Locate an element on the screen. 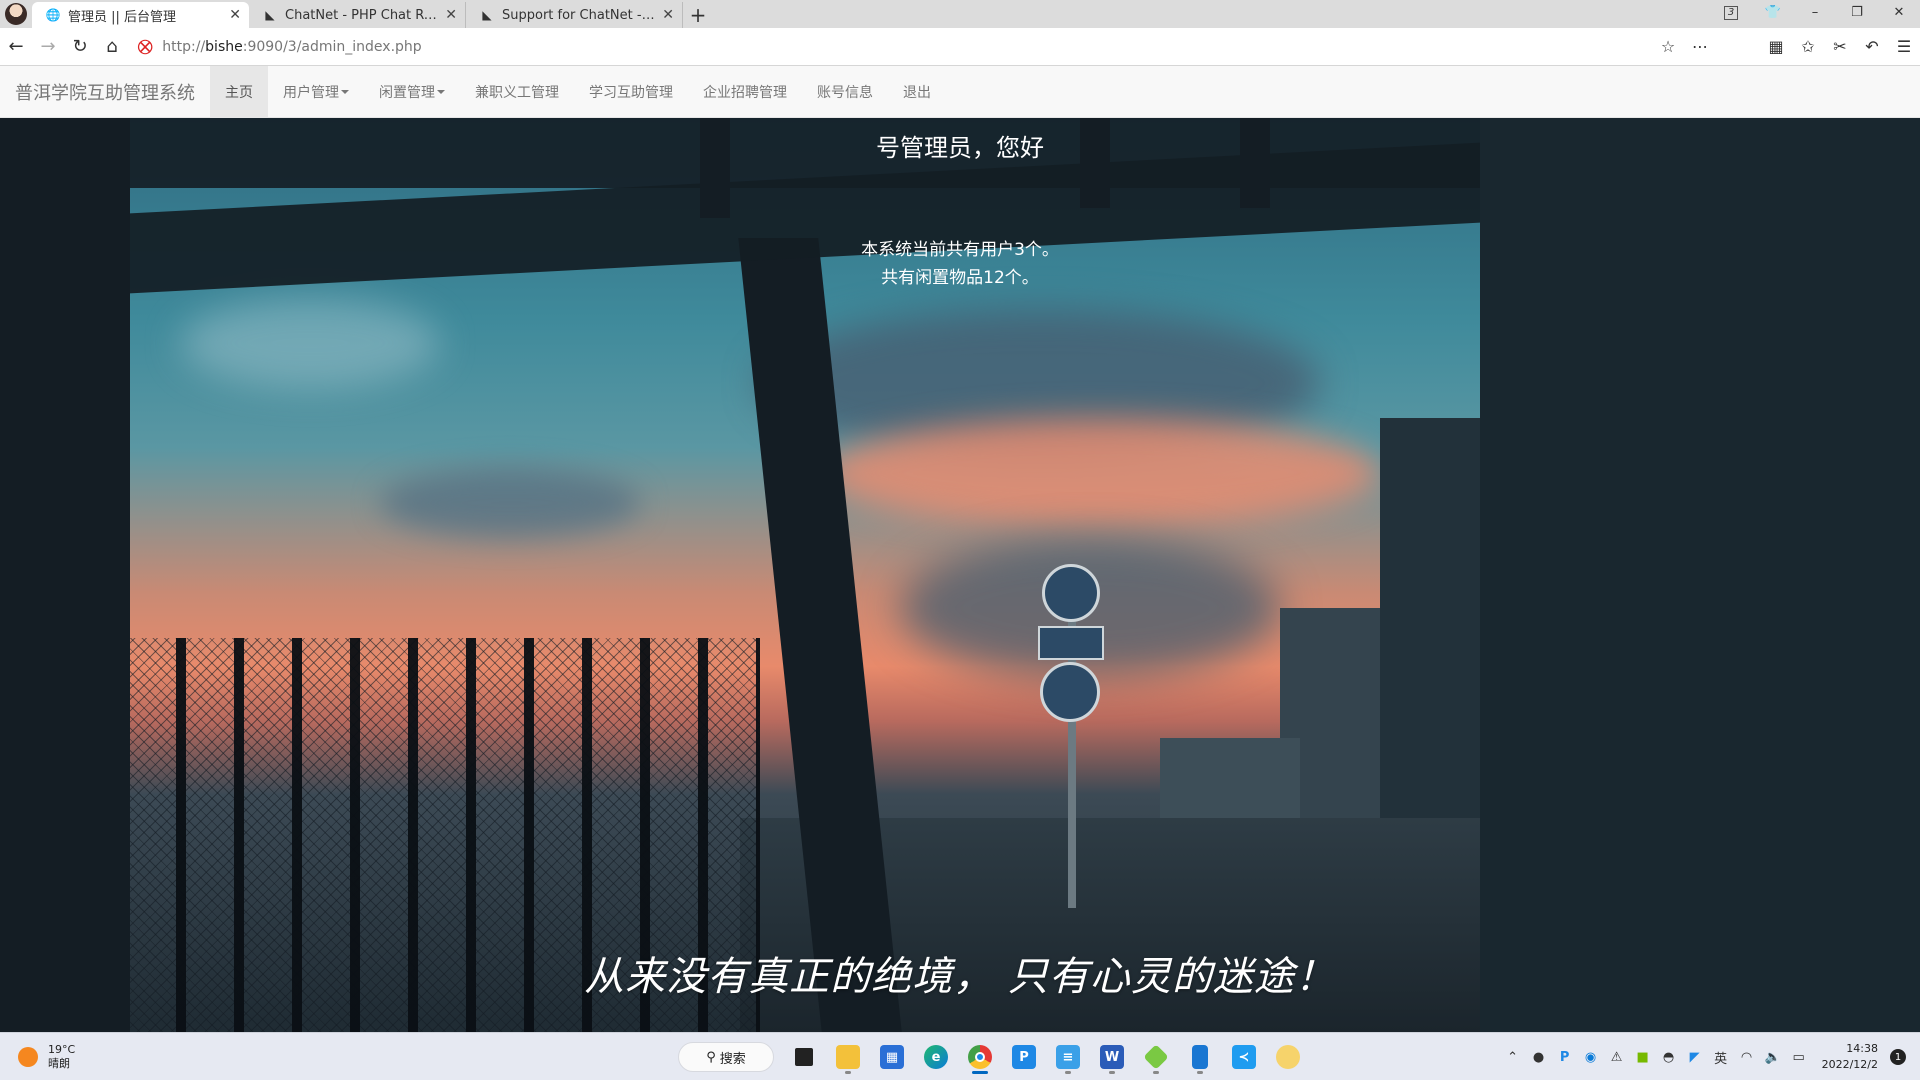 The image size is (1920, 1080). tray-edge-icon: ◉ is located at coordinates (1591, 1057).